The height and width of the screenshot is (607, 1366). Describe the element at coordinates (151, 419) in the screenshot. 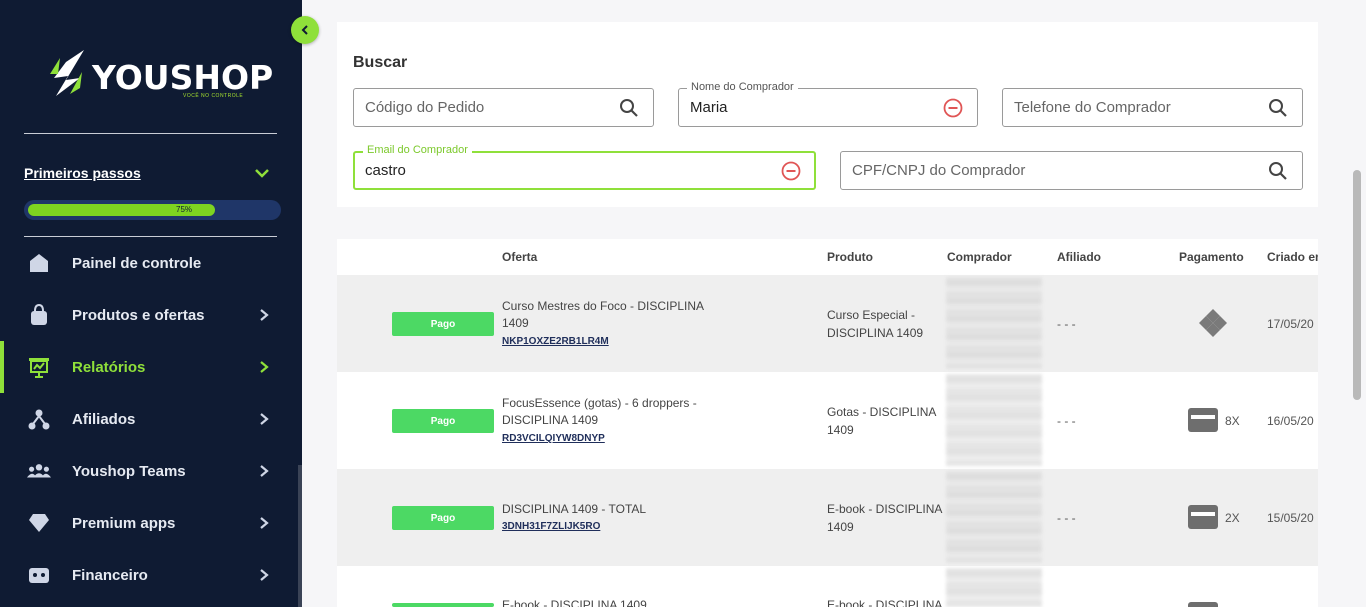

I see `sidebar-item-afiliados: Afiliados` at that location.